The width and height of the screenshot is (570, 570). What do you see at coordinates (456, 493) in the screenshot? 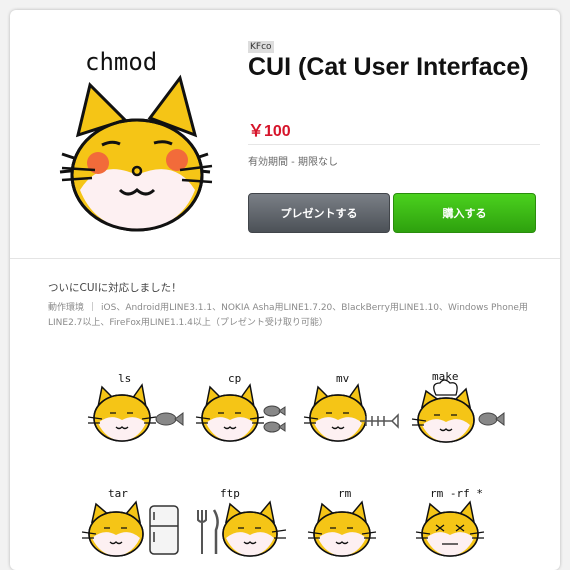
I see `sticker-caption: rm -rf *` at bounding box center [456, 493].